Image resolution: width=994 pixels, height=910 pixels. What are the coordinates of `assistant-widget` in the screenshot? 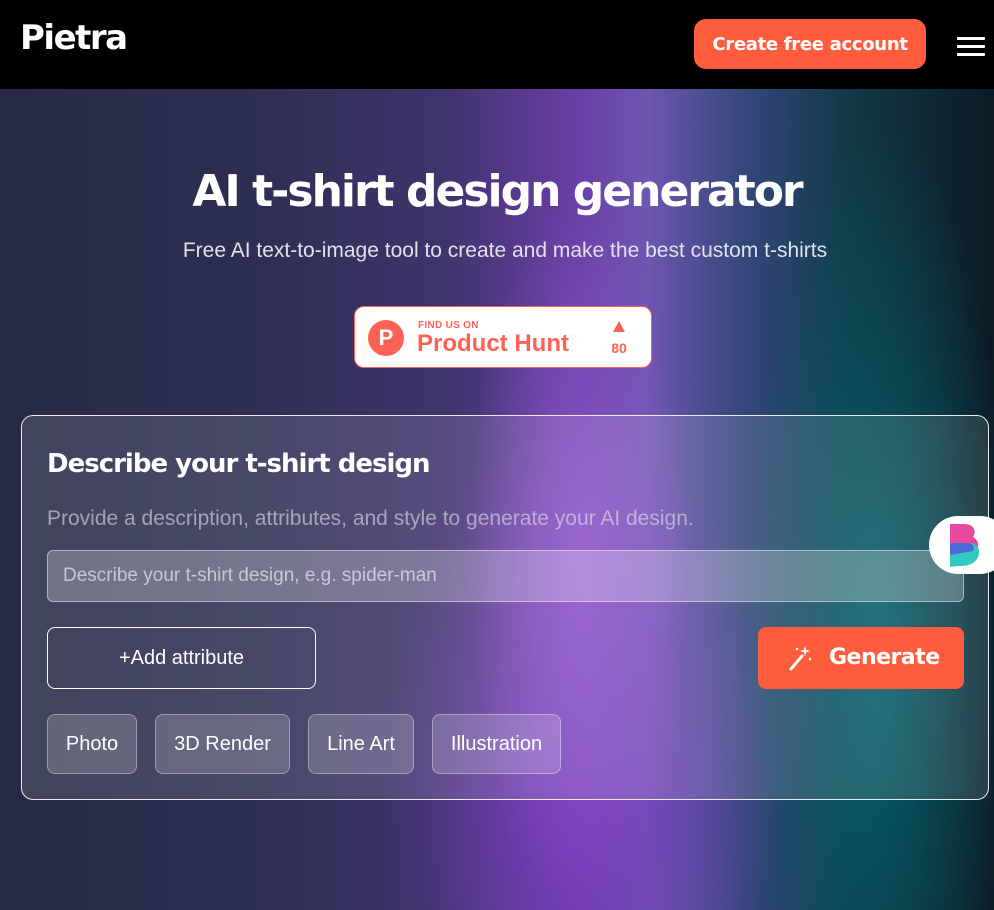 It's located at (961, 545).